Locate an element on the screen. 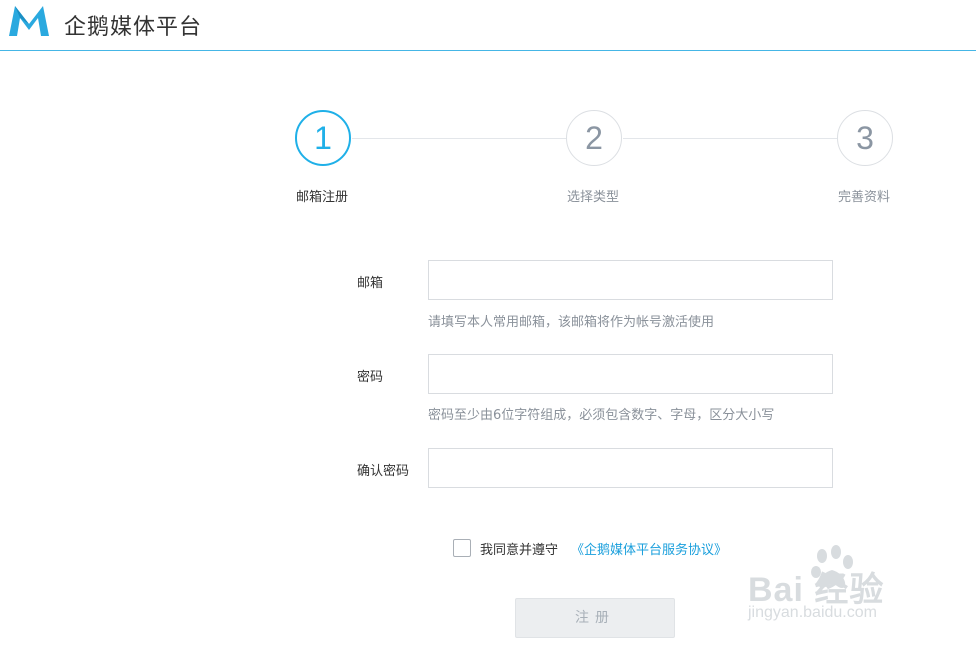 This screenshot has height=649, width=976. step-3-circle: 3 is located at coordinates (865, 138).